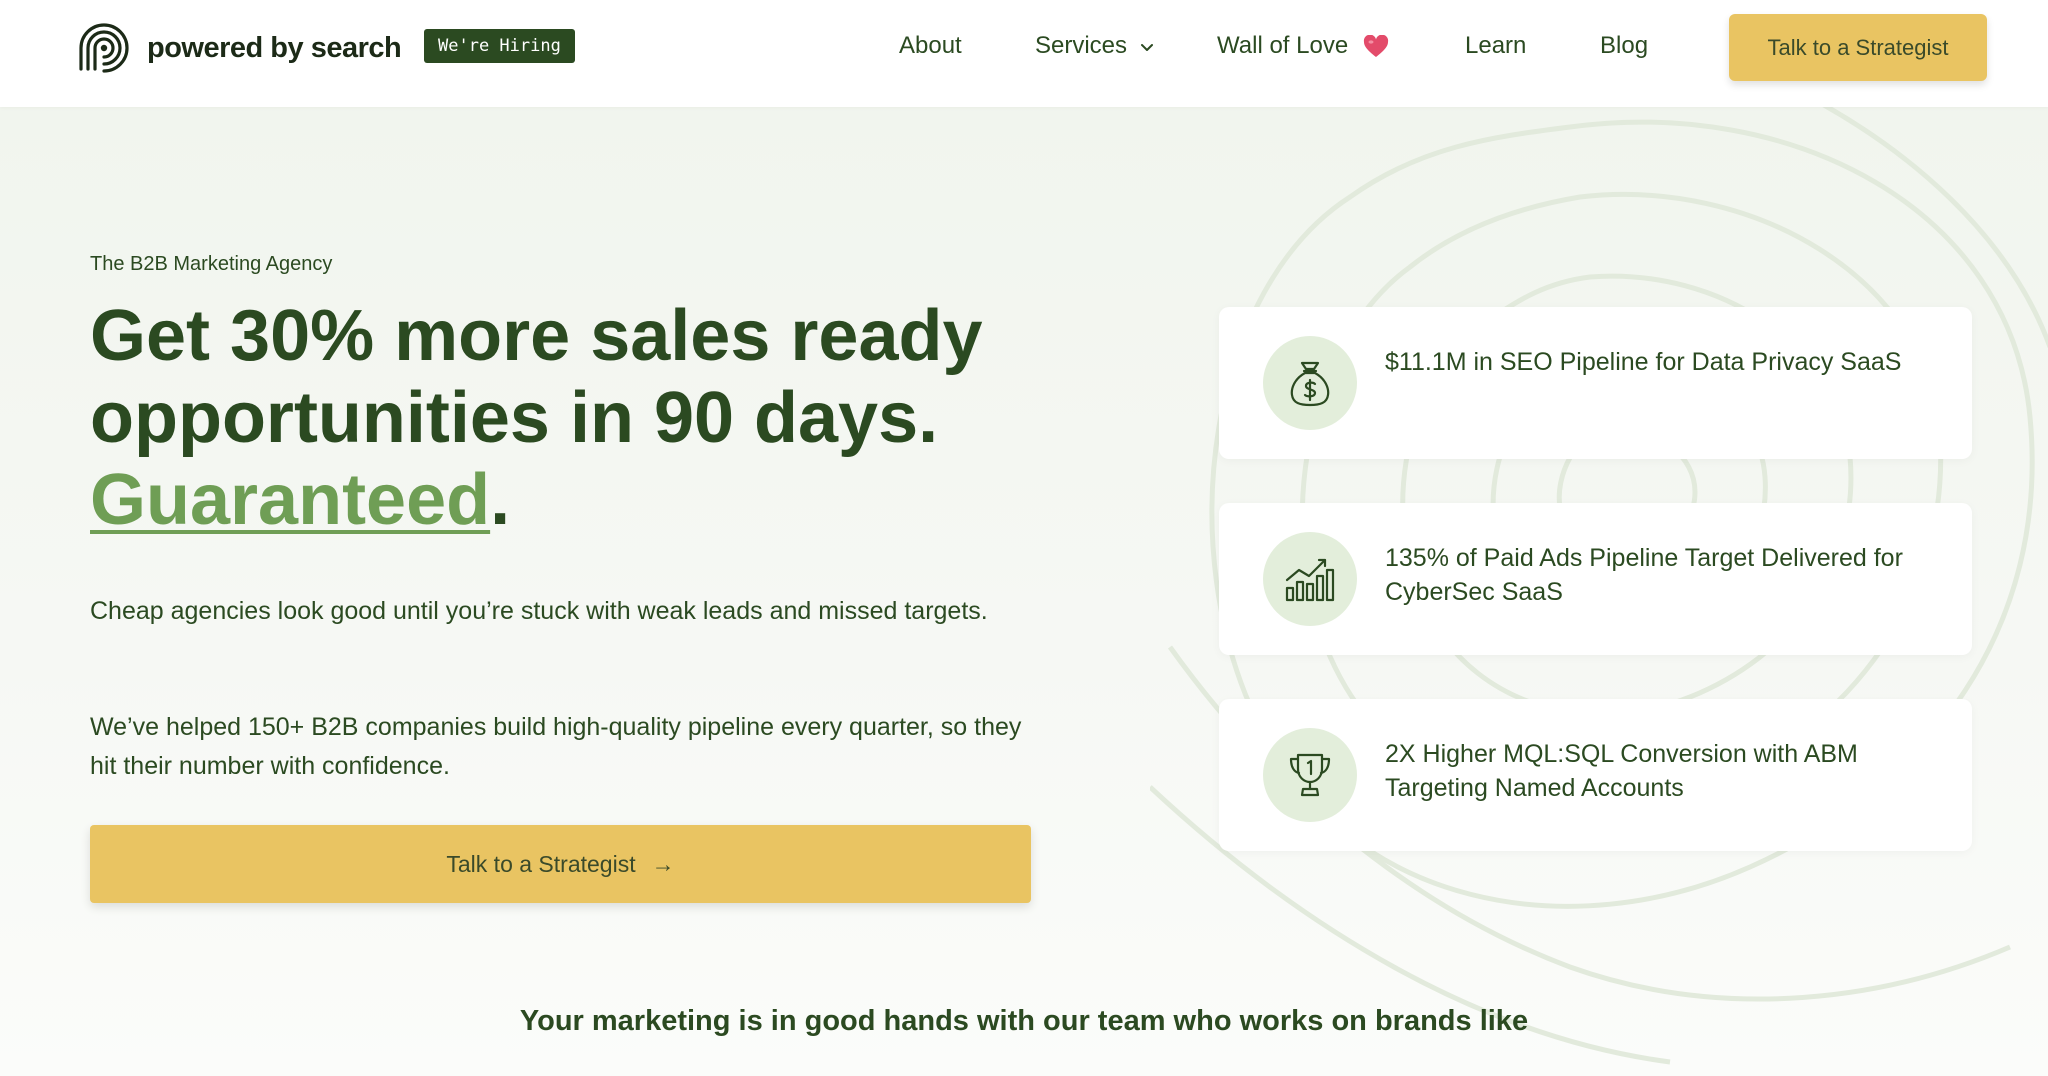 Image resolution: width=2048 pixels, height=1076 pixels. Describe the element at coordinates (274, 47) in the screenshot. I see `logo-wordmark: powered by search` at that location.